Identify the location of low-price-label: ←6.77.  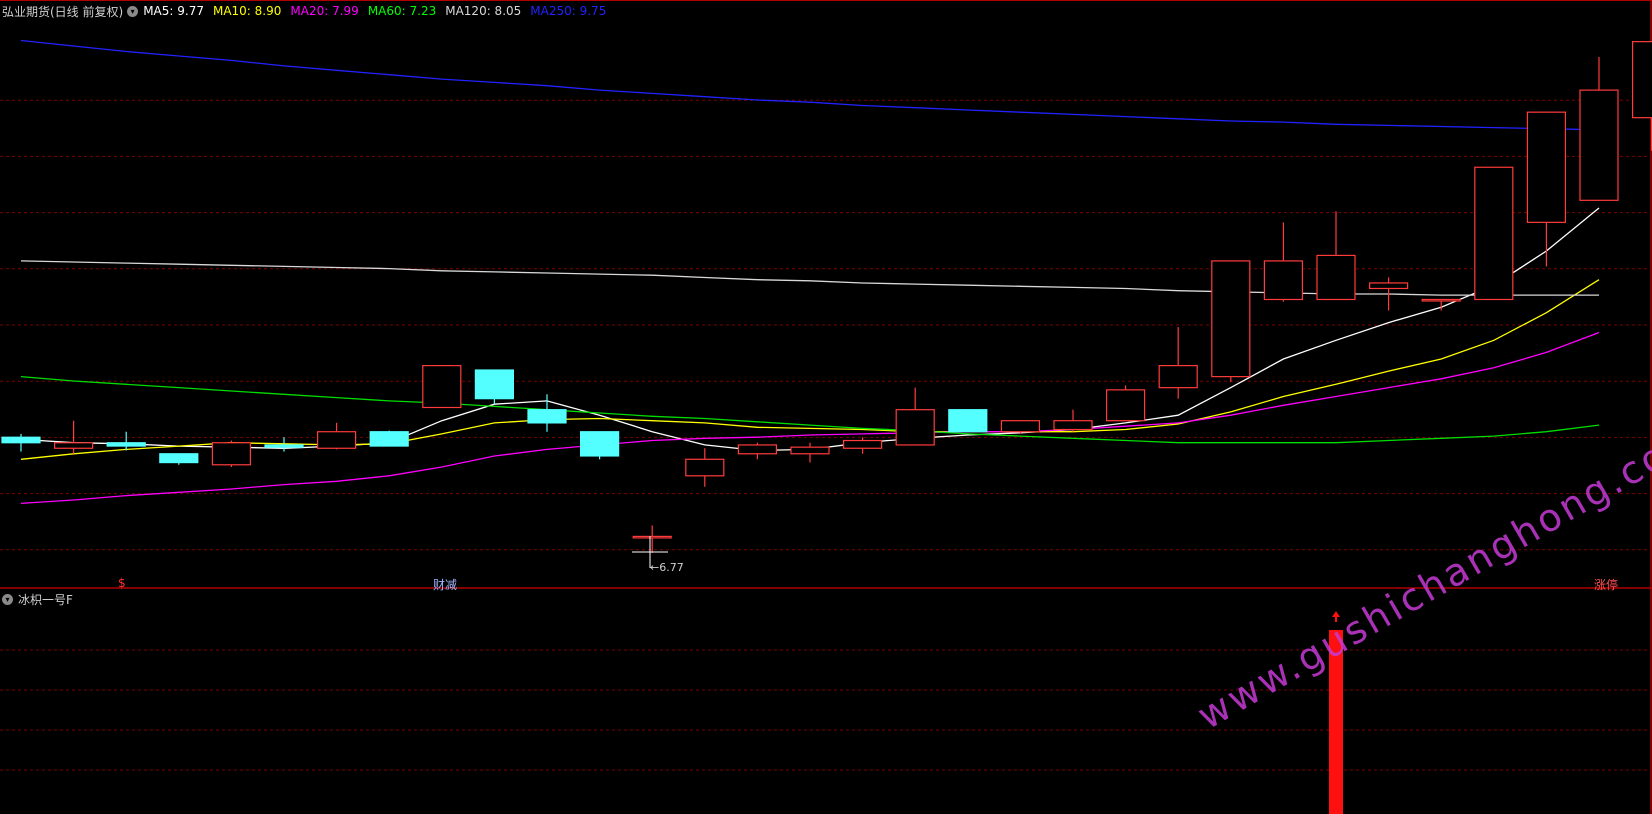
(667, 567).